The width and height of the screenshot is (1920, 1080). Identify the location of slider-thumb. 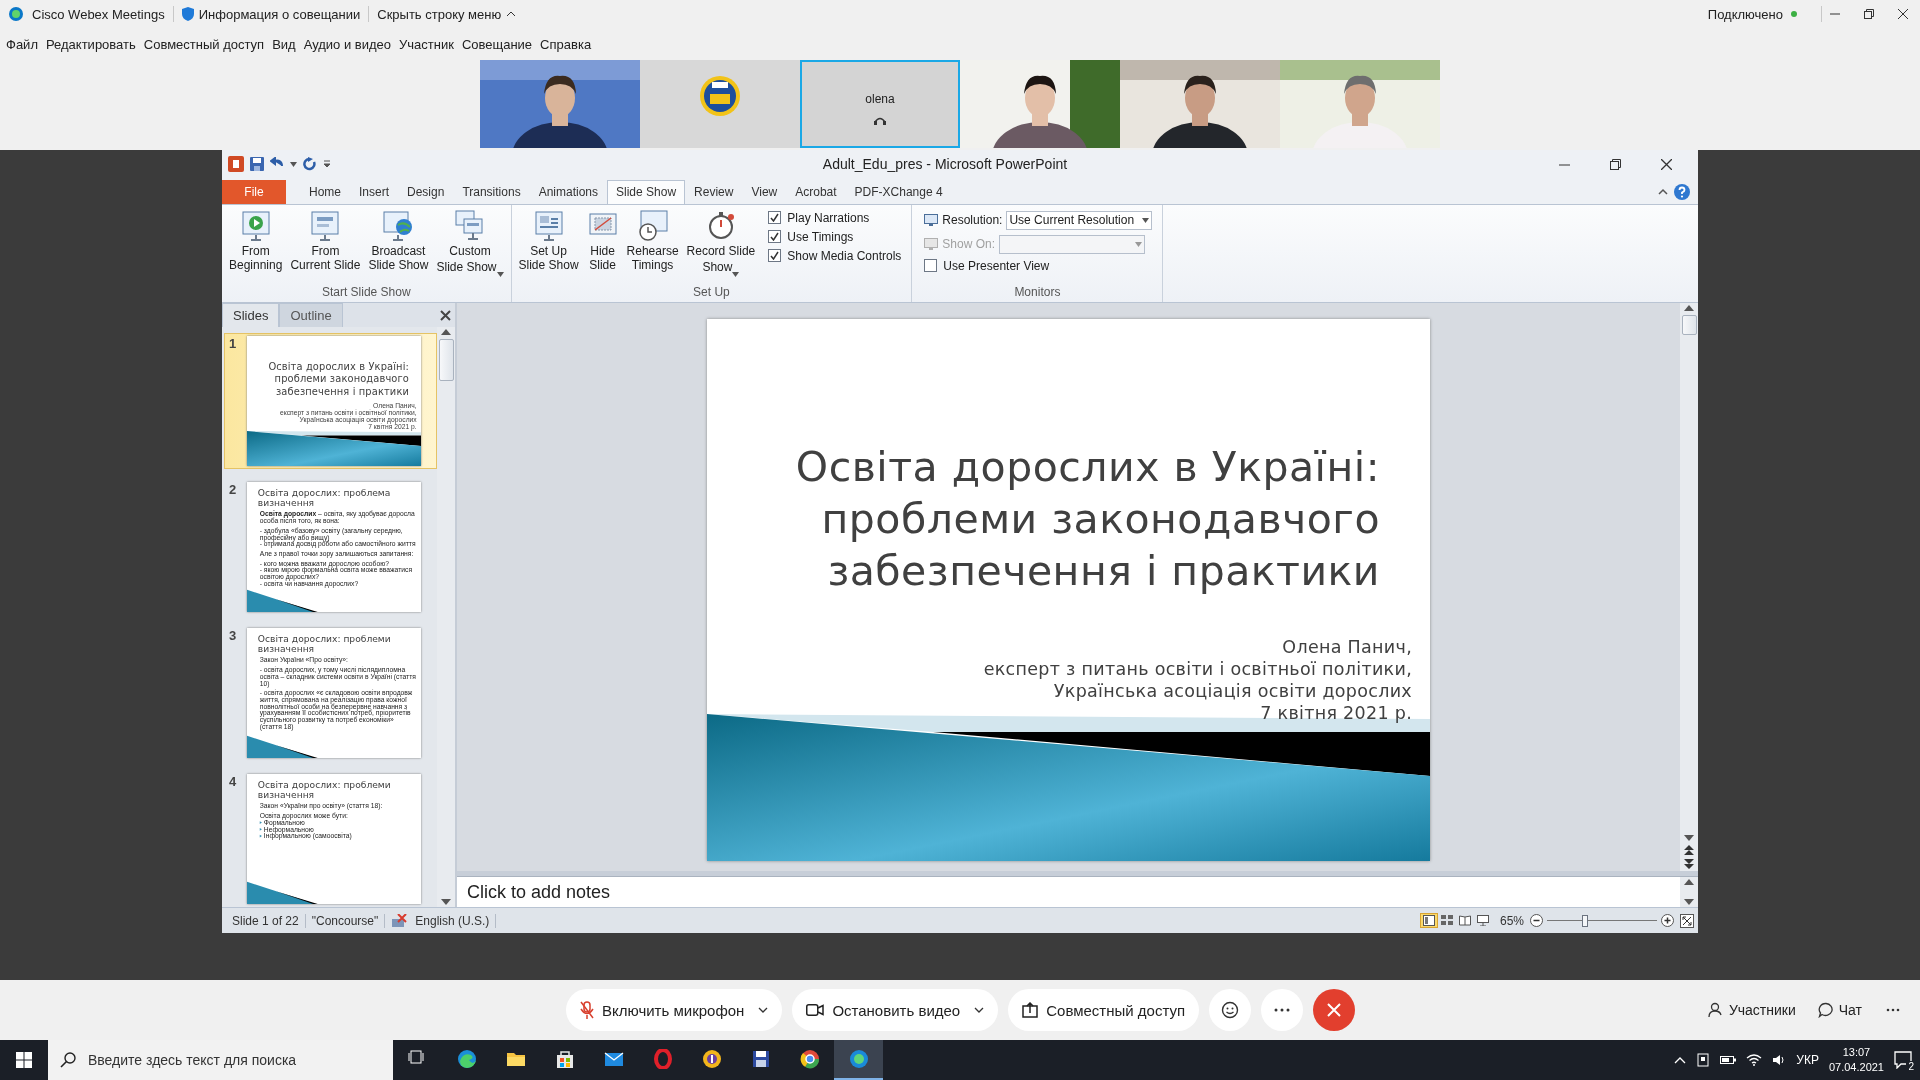
(1584, 920).